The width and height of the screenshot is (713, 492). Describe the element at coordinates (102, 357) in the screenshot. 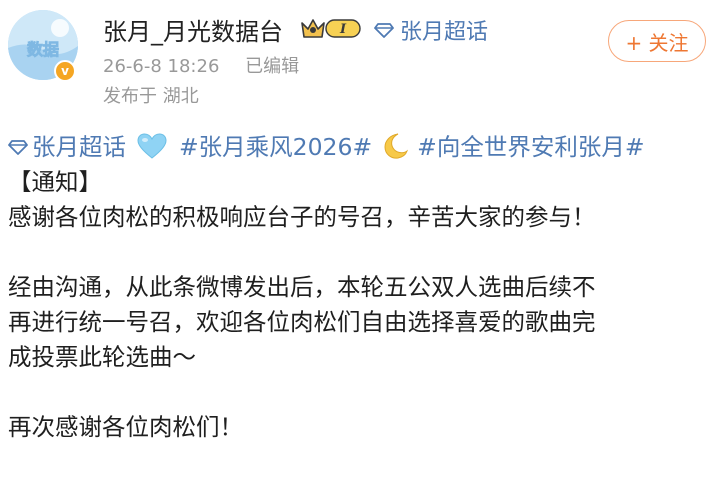

I see `paragraph-line-3: 成投票此轮选曲～` at that location.